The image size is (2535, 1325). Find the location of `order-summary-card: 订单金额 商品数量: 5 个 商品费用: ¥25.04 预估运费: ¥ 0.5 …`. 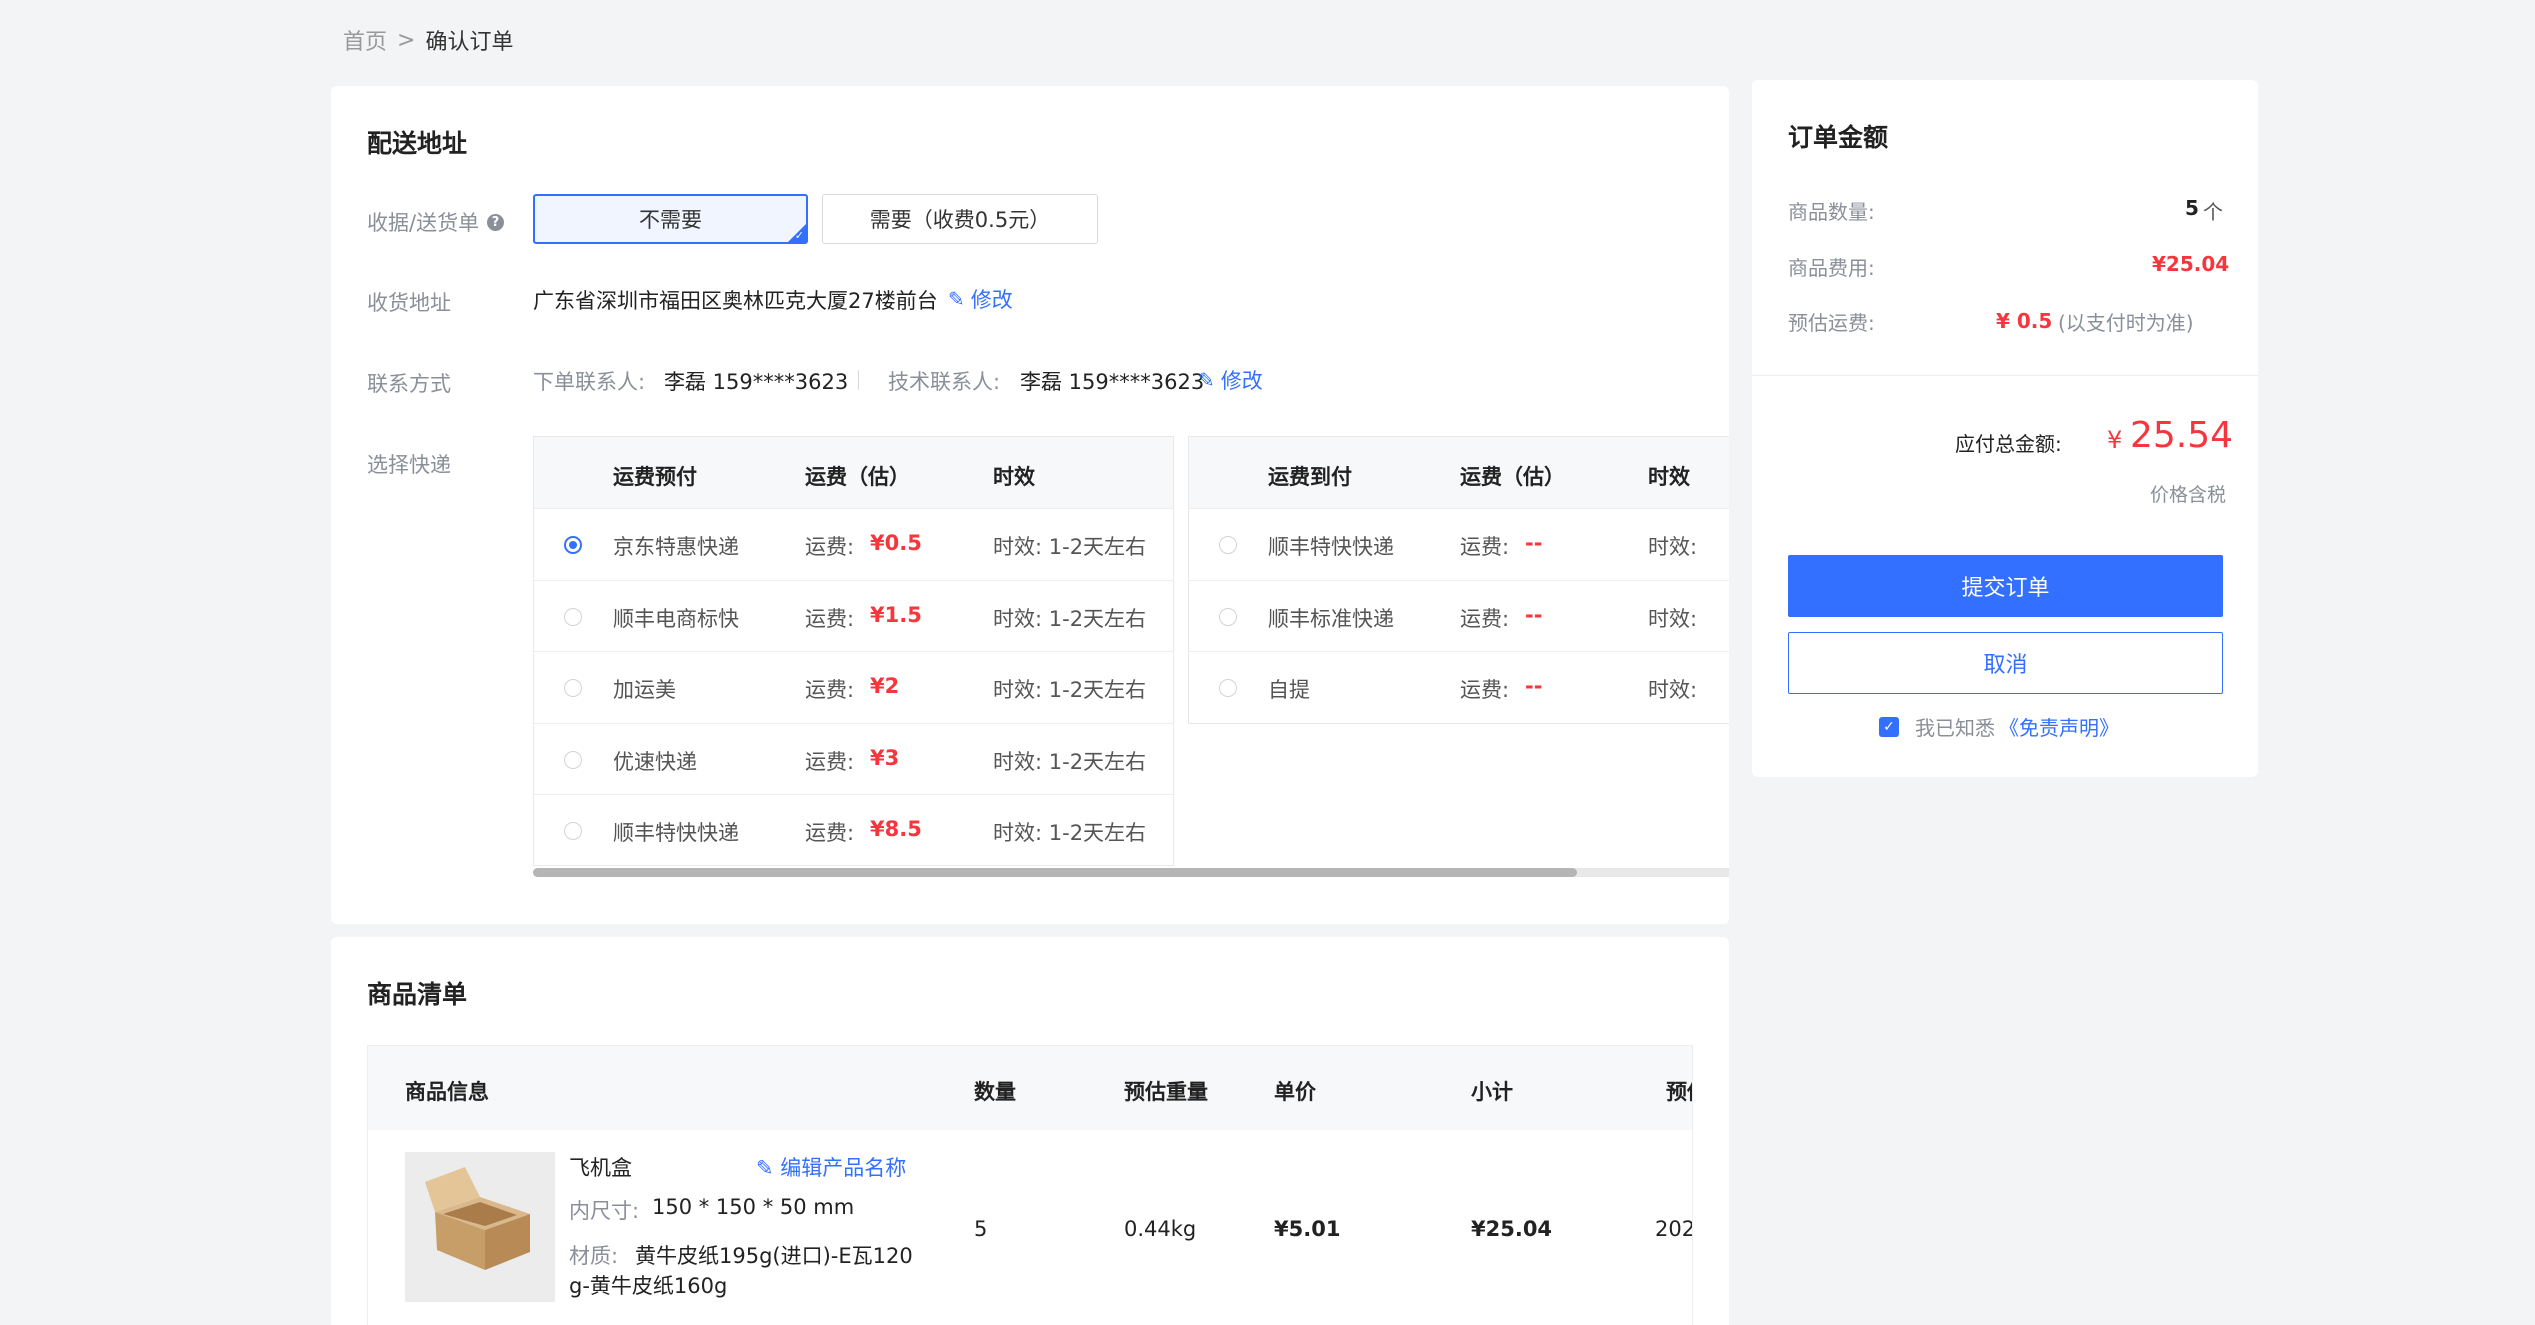

order-summary-card: 订单金额 商品数量: 5 个 商品费用: ¥25.04 预估运费: ¥ 0.5 … is located at coordinates (2005, 428).